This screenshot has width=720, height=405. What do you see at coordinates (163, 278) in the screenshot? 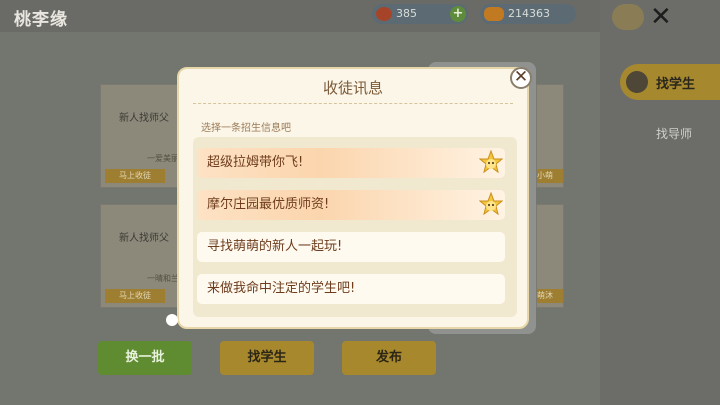
I see `card-note: 一晴和兰` at bounding box center [163, 278].